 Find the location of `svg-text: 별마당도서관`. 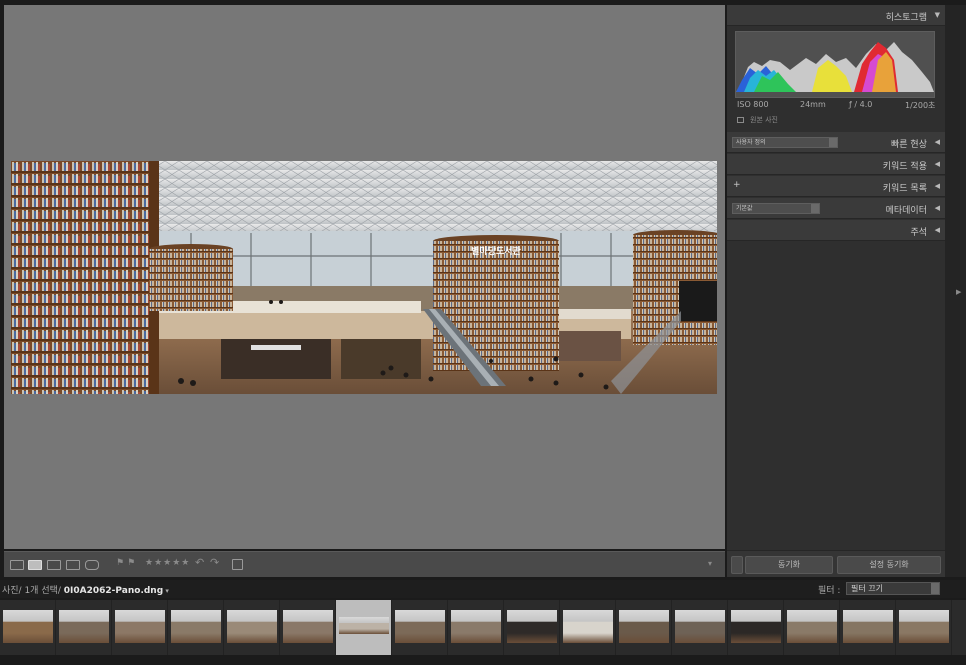

svg-text: 별마당도서관 is located at coordinates (496, 251).